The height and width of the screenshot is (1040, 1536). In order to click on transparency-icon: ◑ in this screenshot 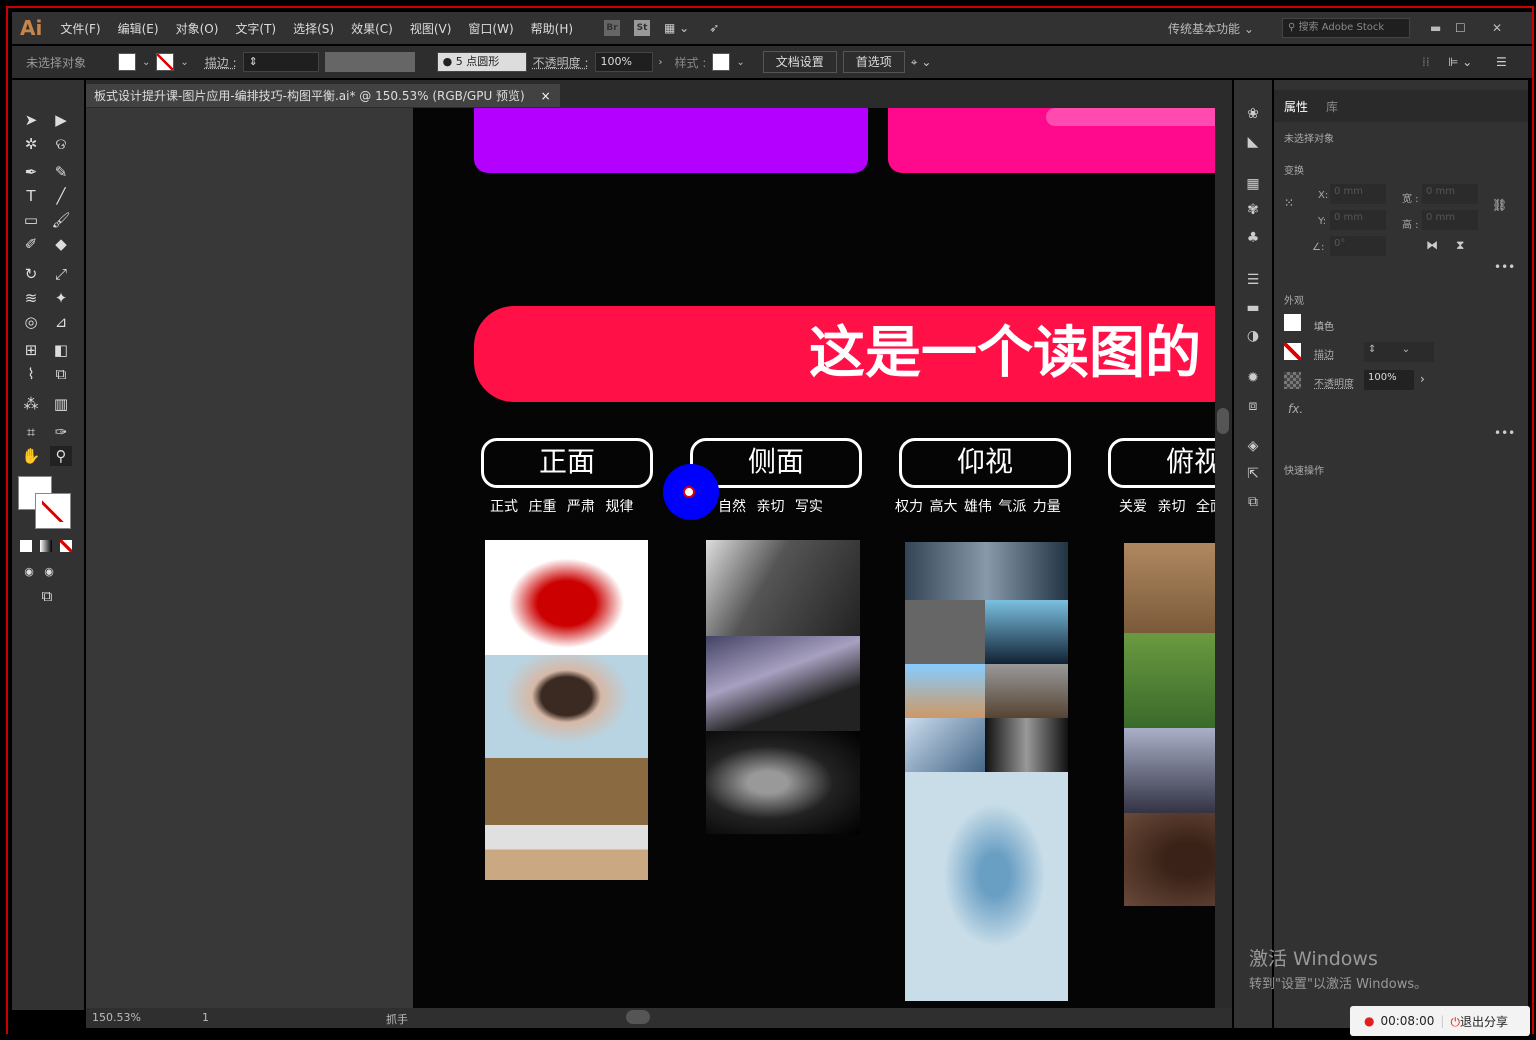, I will do `click(1253, 337)`.